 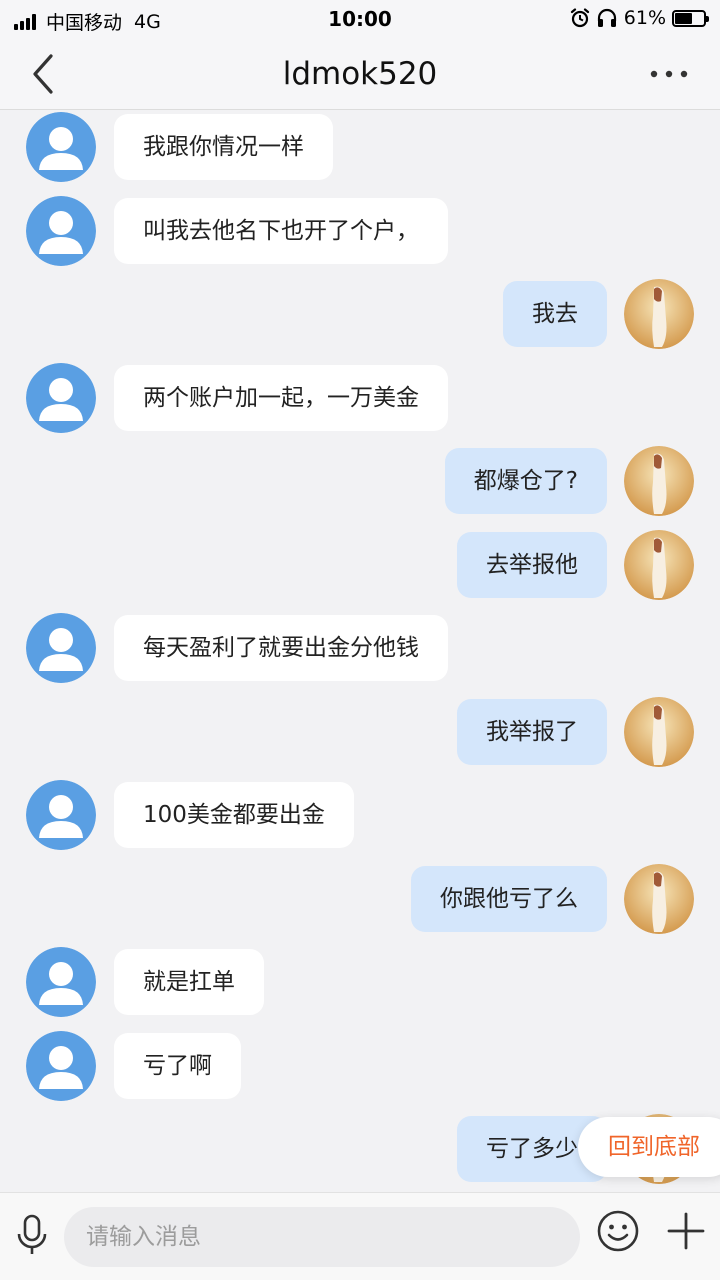 What do you see at coordinates (606, 17) in the screenshot?
I see `headphones-icon` at bounding box center [606, 17].